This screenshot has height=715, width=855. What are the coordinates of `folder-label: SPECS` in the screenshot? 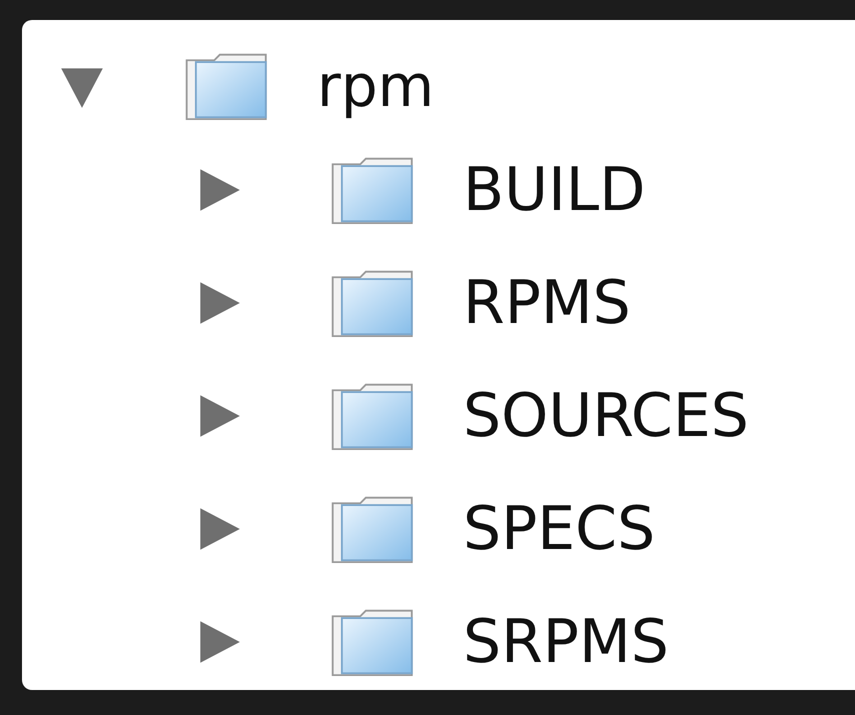 It's located at (559, 529).